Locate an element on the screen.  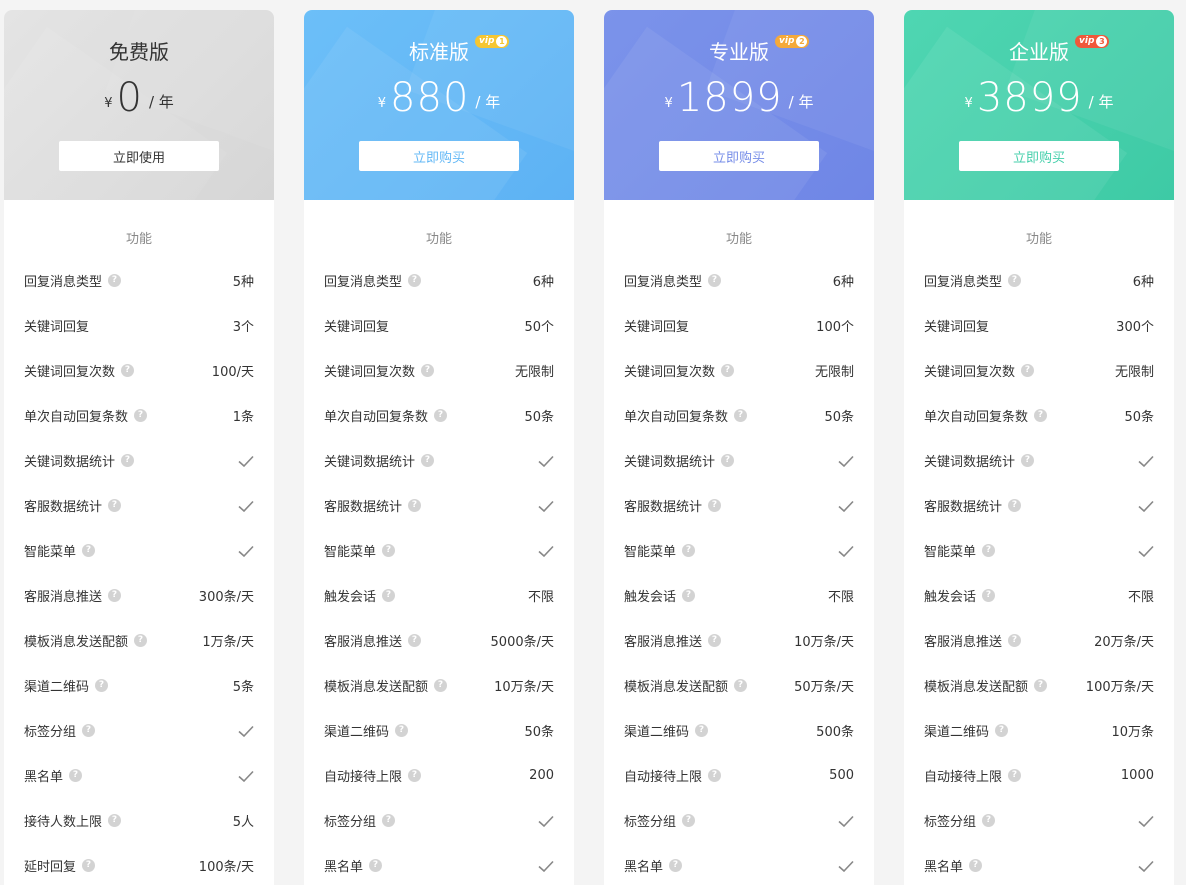
feature-row: 模板消息发送配额? 50万条/天 is located at coordinates (739, 685).